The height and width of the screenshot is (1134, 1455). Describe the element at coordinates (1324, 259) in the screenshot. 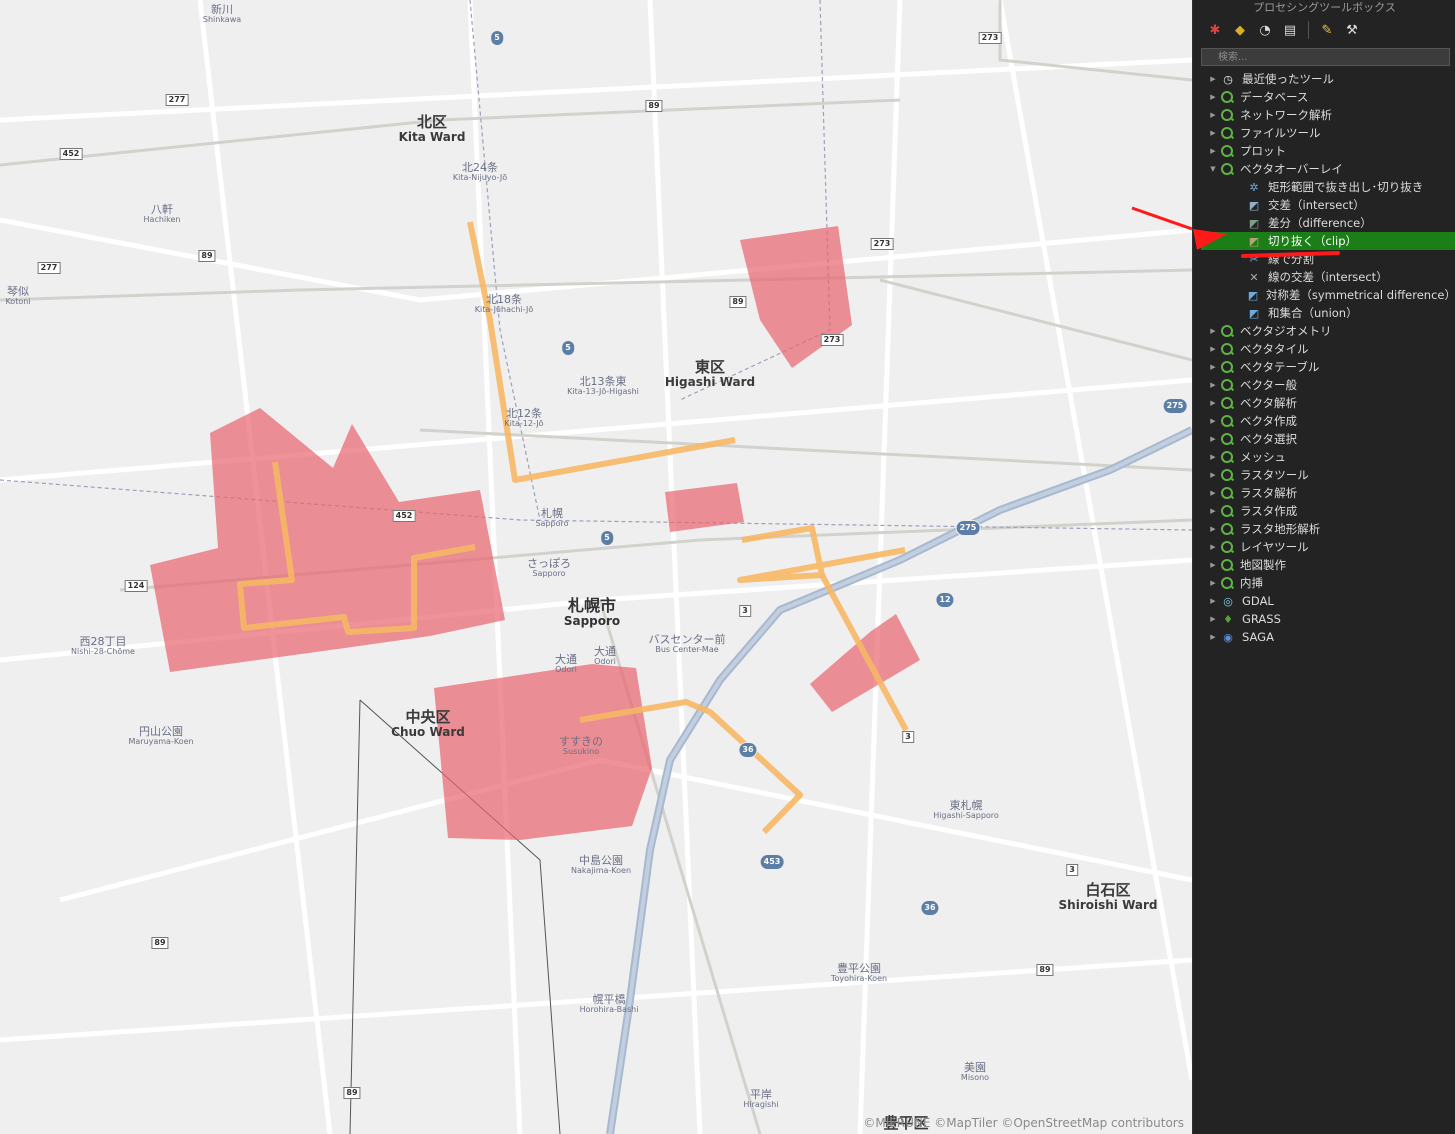

I see `tree-algorithm: ✂ 線で分割` at that location.